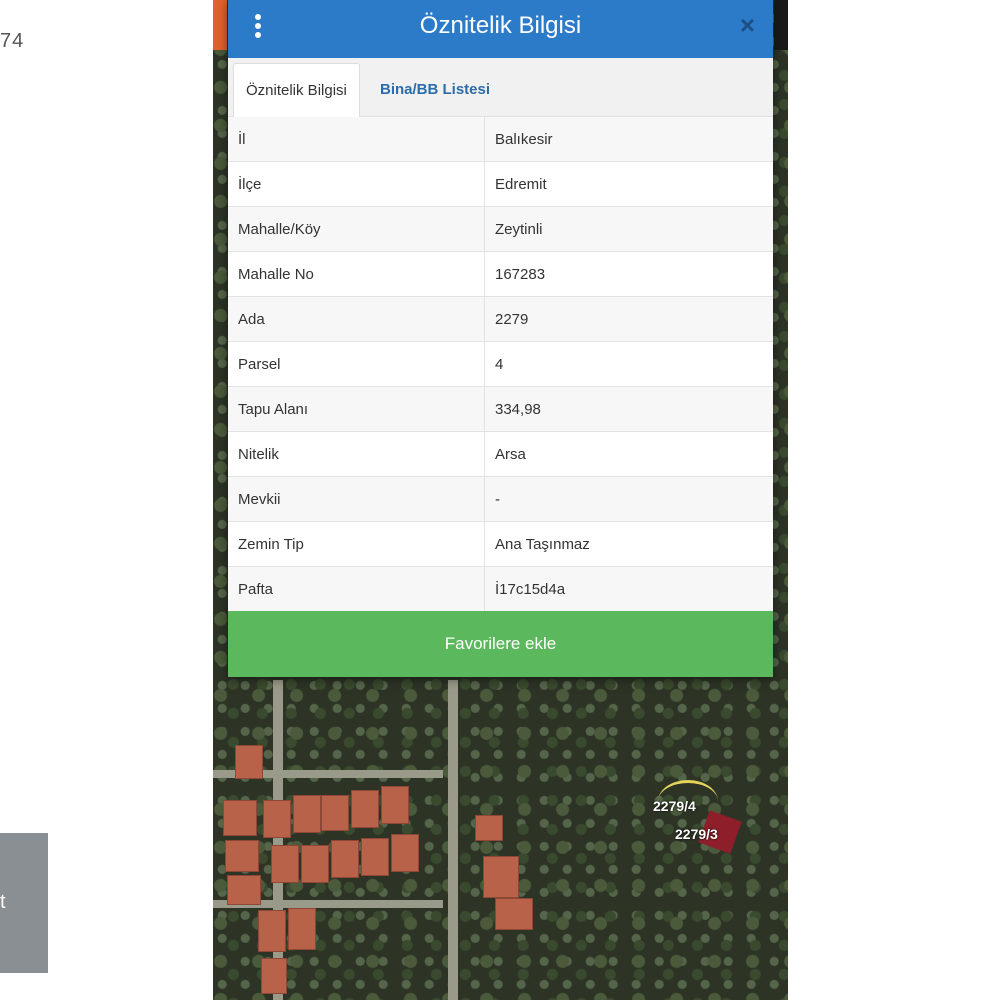 This screenshot has width=1000, height=1000. What do you see at coordinates (628, 589) in the screenshot?
I see `attribute-value: İ17c15d4a` at bounding box center [628, 589].